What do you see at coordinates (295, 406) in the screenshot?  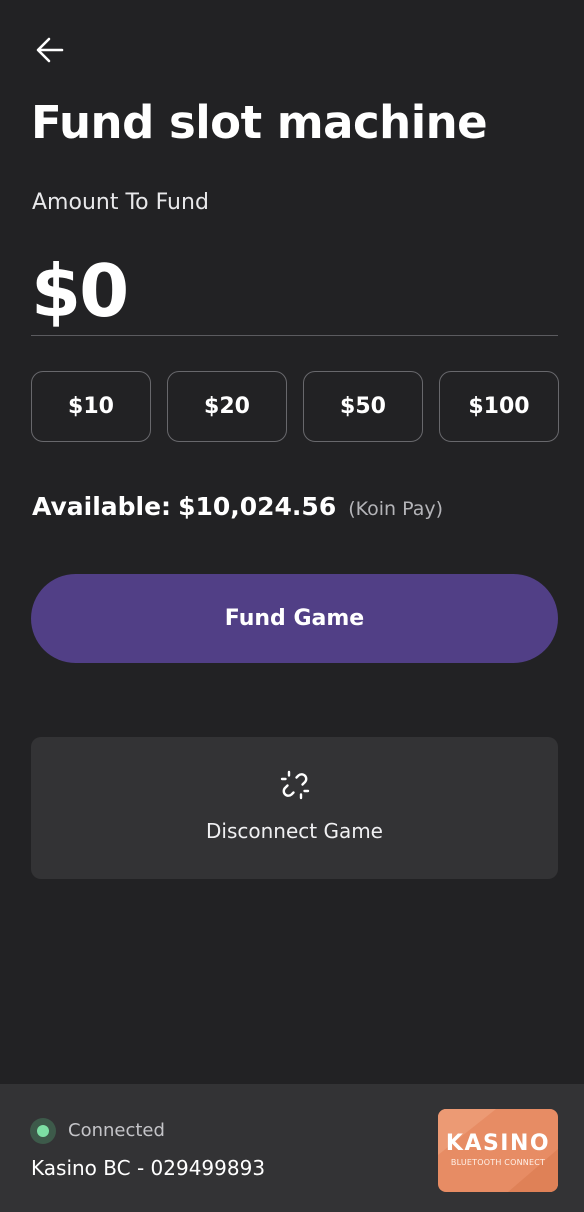 I see `preset-amounts: $10 $20 $50 $100` at bounding box center [295, 406].